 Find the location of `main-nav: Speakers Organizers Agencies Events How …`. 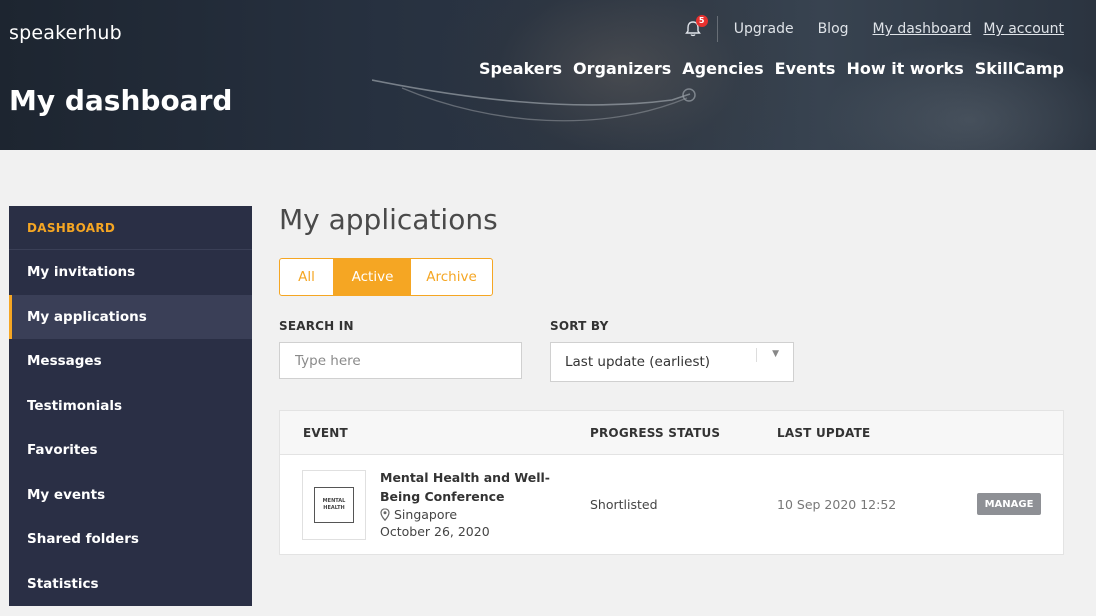

main-nav: Speakers Organizers Agencies Events How … is located at coordinates (771, 68).